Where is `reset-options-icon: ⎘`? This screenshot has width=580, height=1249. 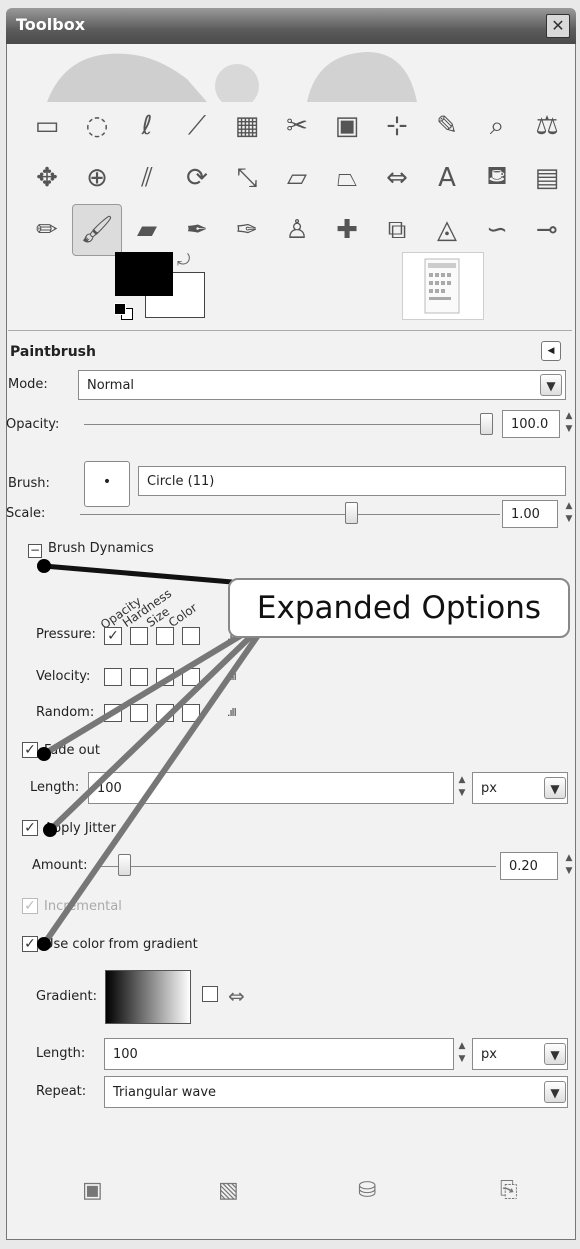
reset-options-icon: ⎘ is located at coordinates (509, 1190).